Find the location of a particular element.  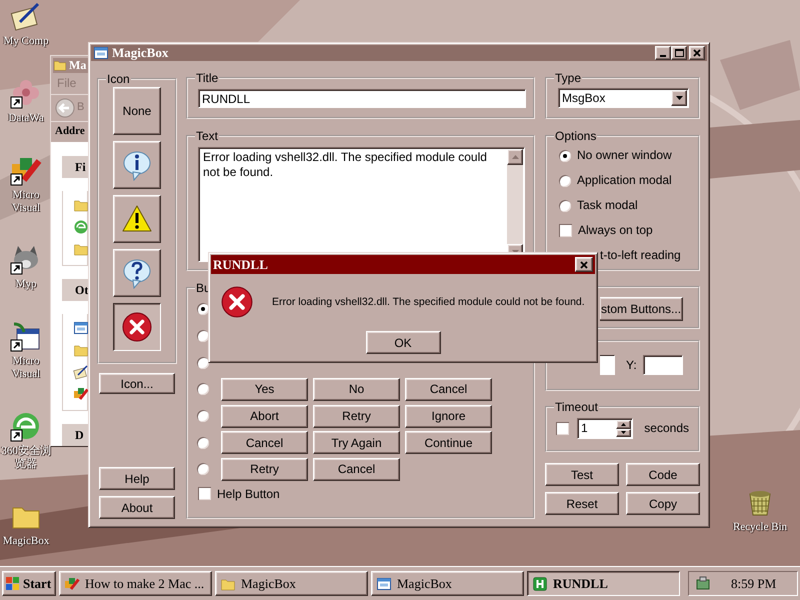

minimize-button is located at coordinates (663, 53).